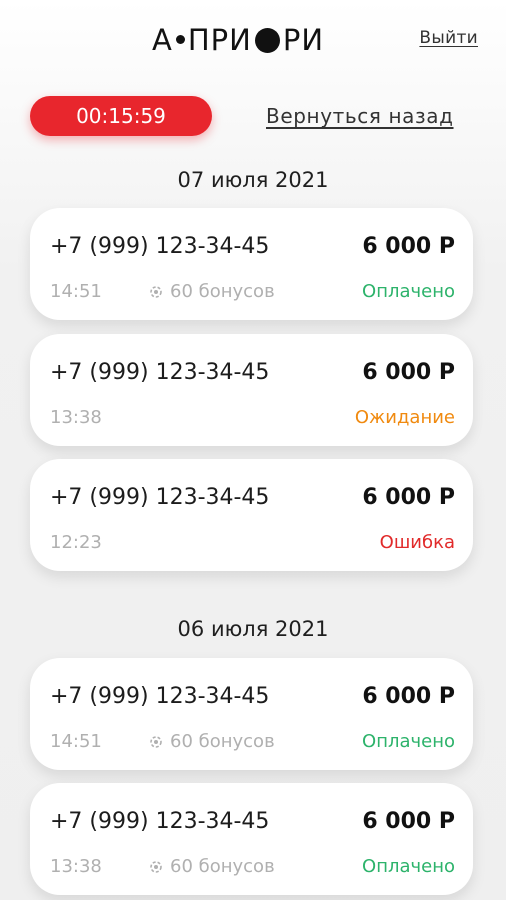 The height and width of the screenshot is (900, 506). I want to click on transaction-card: +7 (999) 123-34-45 6 000 Р 12:23 Ошибка, so click(251, 515).